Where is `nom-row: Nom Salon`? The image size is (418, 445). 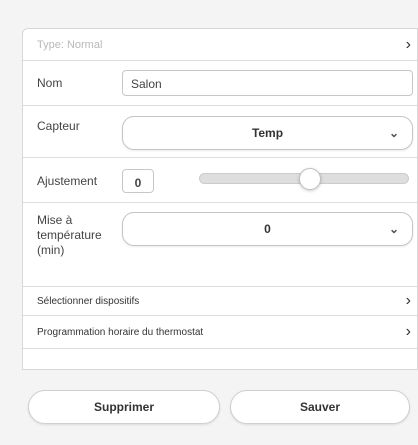
nom-row: Nom Salon is located at coordinates (220, 83).